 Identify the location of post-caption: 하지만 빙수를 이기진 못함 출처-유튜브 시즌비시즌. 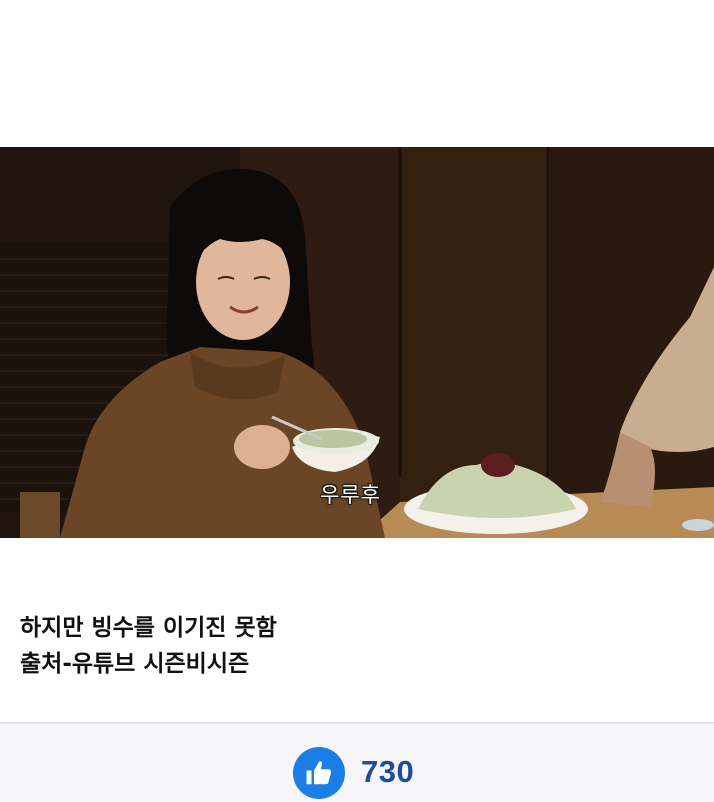
(148, 646).